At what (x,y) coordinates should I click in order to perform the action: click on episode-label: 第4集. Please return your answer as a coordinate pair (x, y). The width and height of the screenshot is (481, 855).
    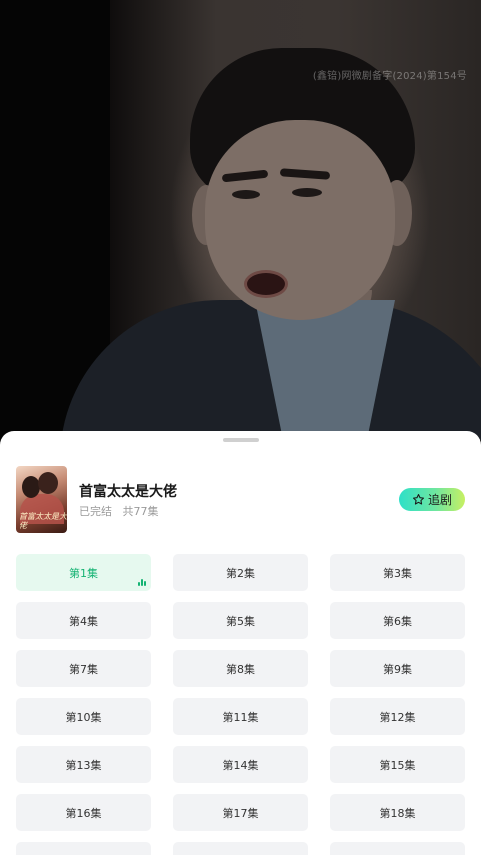
    Looking at the image, I should click on (83, 621).